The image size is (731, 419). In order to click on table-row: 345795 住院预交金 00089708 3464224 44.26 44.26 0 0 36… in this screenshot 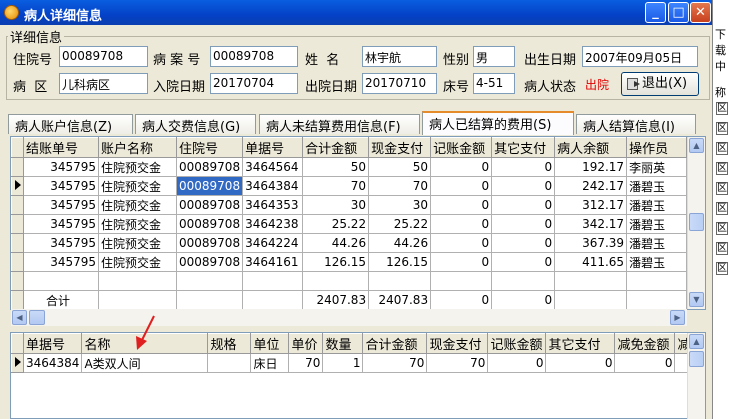, I will do `click(349, 243)`.